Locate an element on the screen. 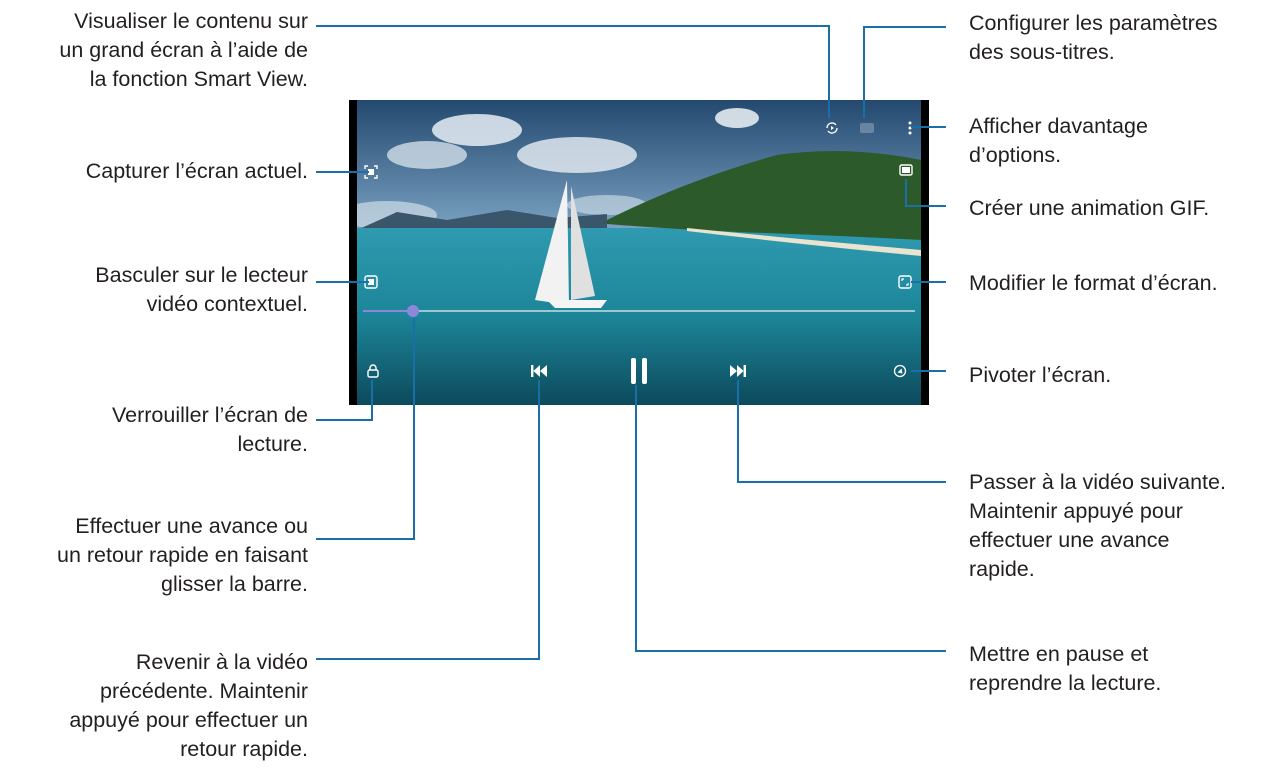  annotation-pause: Mettre en pause et reprendre la lecture. is located at coordinates (1065, 668).